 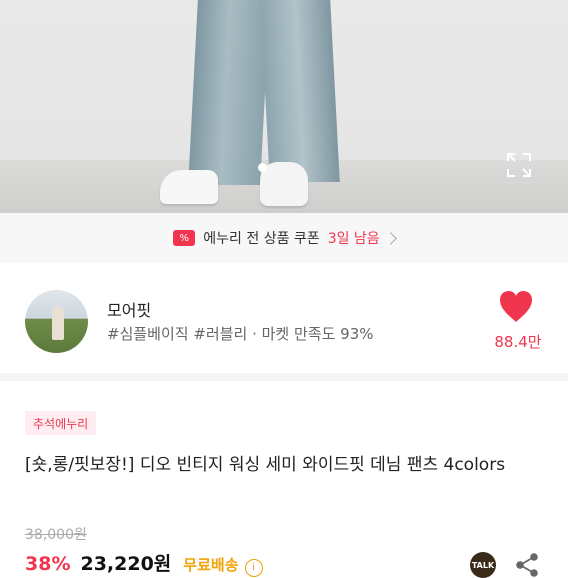 I want to click on coupon-icon: %, so click(x=184, y=238).